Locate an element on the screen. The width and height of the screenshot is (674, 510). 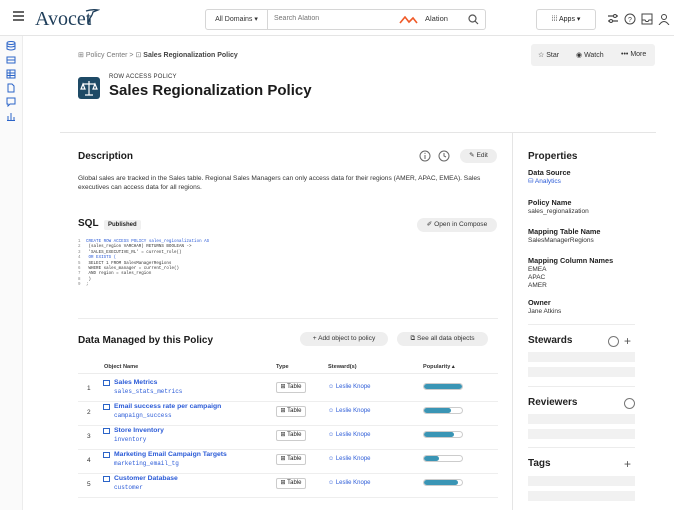
type-label: Table is located at coordinates (294, 387).